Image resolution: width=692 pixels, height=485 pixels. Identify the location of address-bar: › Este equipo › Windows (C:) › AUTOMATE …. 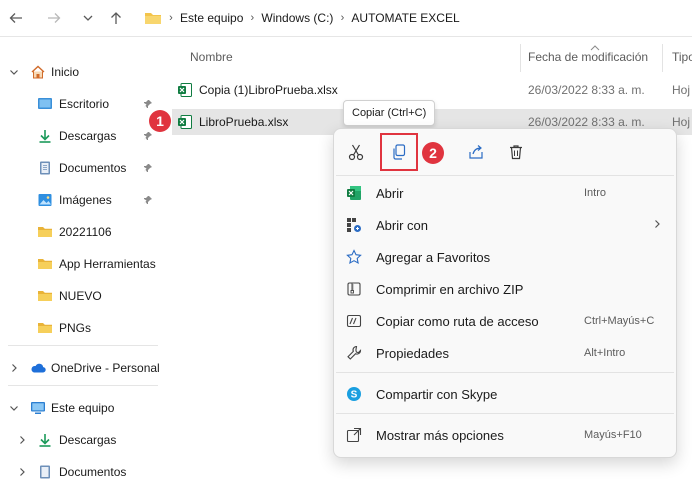
(415, 18).